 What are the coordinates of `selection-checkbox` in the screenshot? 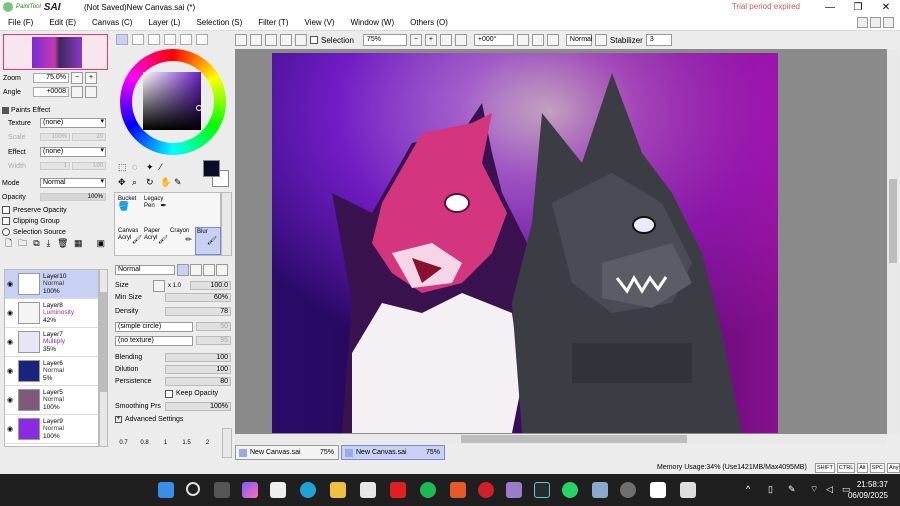 It's located at (314, 40).